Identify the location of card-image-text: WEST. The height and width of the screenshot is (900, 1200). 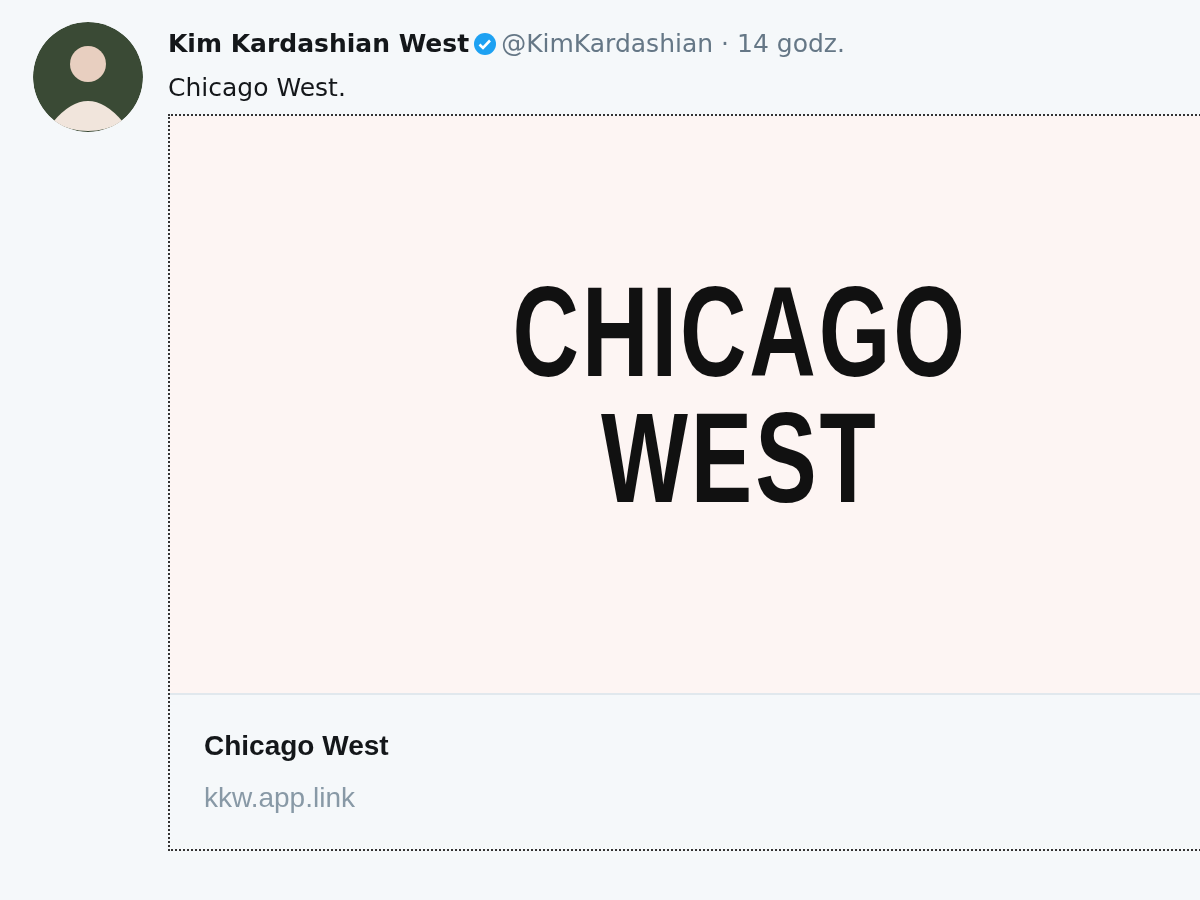
(740, 457).